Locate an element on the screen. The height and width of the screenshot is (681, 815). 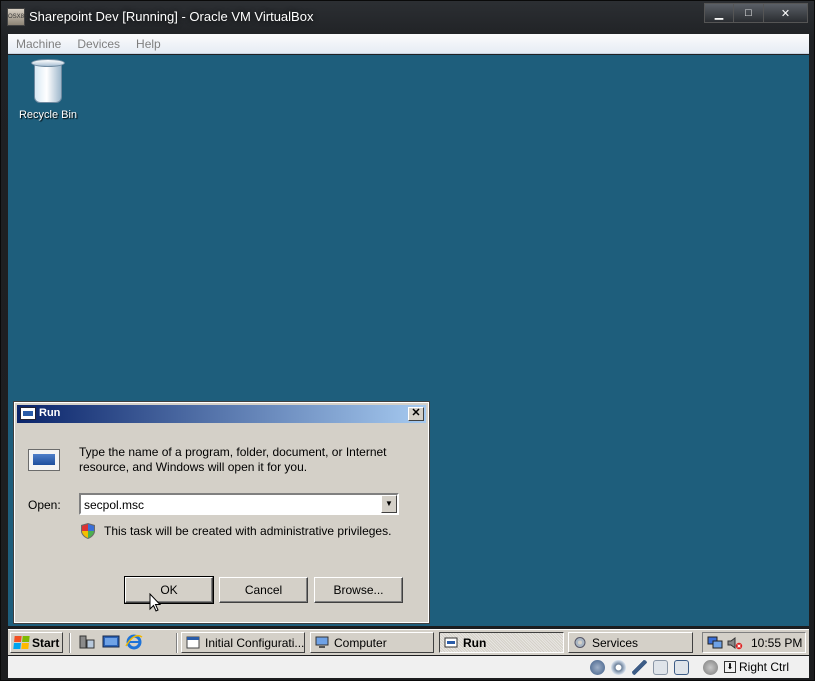
run-dialog-titlebar: Run ✕ is located at coordinates (221, 414).